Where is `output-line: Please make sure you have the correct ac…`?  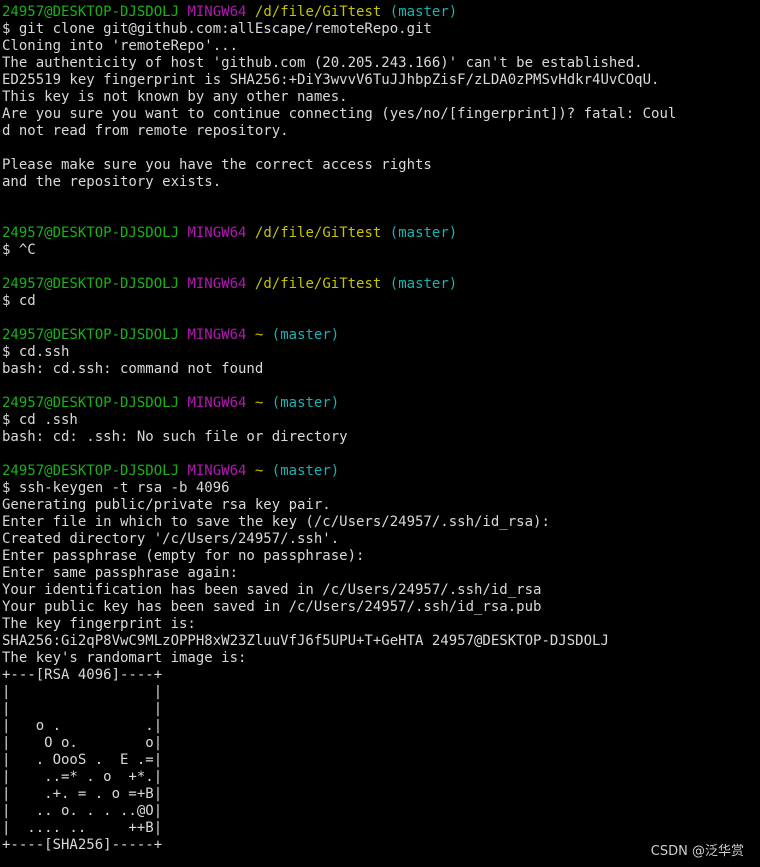
output-line: Please make sure you have the correct ac… is located at coordinates (217, 165).